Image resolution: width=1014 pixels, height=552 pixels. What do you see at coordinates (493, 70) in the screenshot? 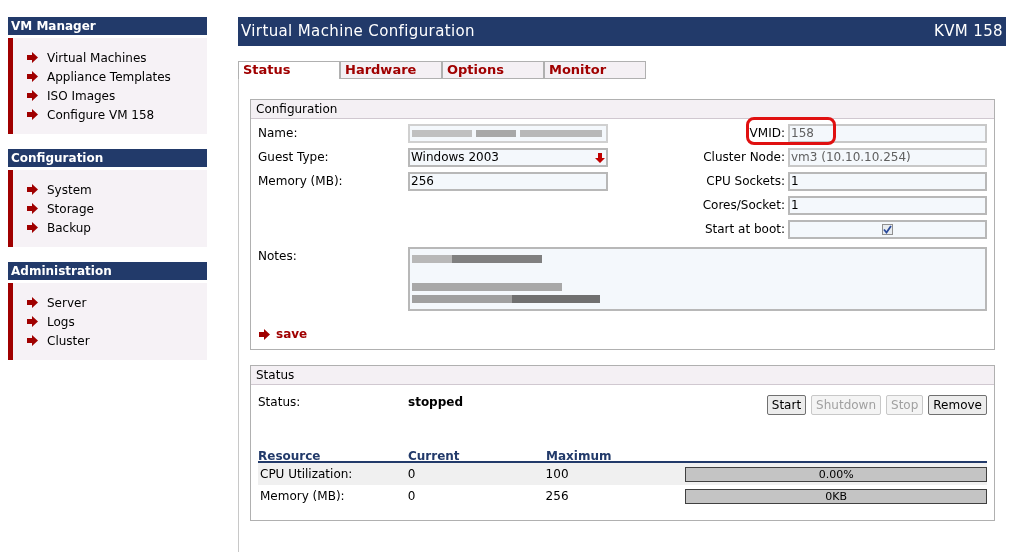
I see `tab: Options` at bounding box center [493, 70].